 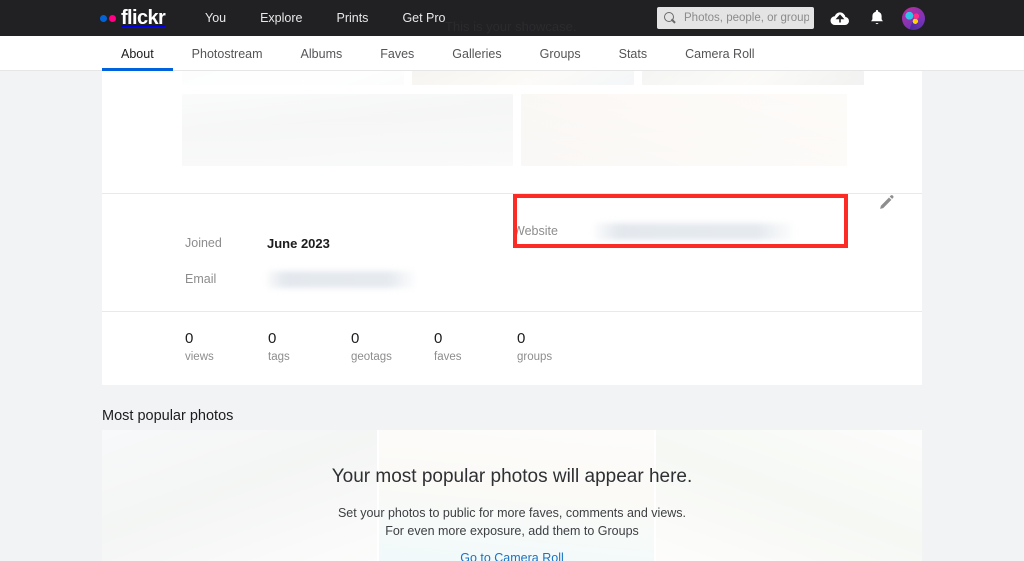 I want to click on tab-stats: Stats, so click(x=633, y=53).